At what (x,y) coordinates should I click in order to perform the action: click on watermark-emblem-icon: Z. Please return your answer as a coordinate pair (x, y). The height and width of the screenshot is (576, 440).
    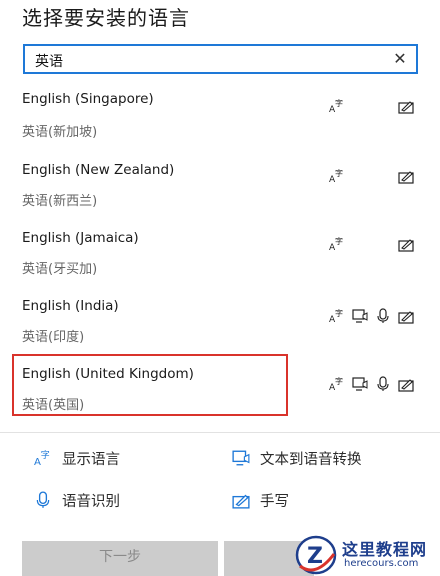
    Looking at the image, I should click on (316, 555).